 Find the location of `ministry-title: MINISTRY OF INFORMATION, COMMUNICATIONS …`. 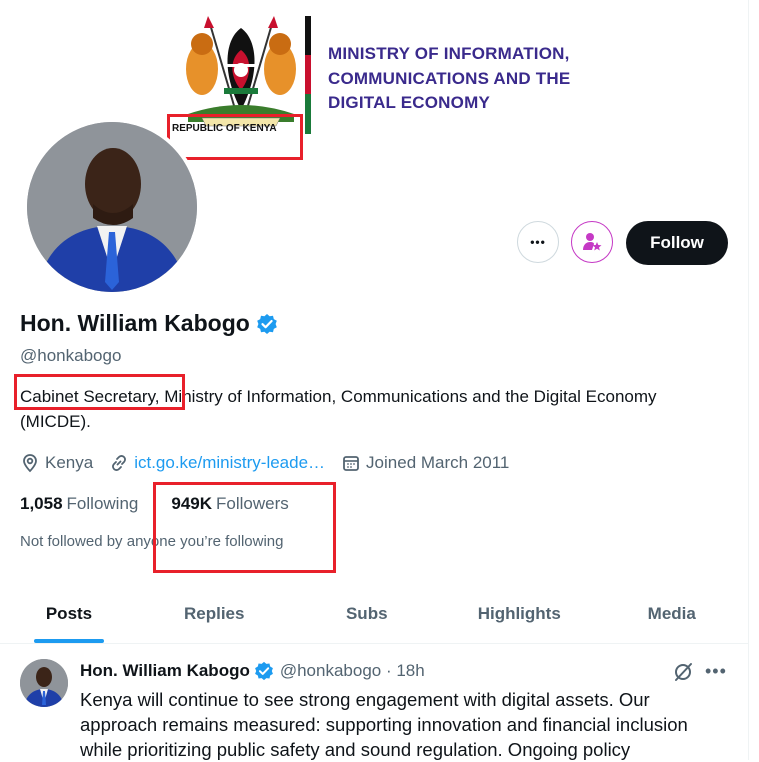

ministry-title: MINISTRY OF INFORMATION, COMMUNICATIONS … is located at coordinates (449, 79).